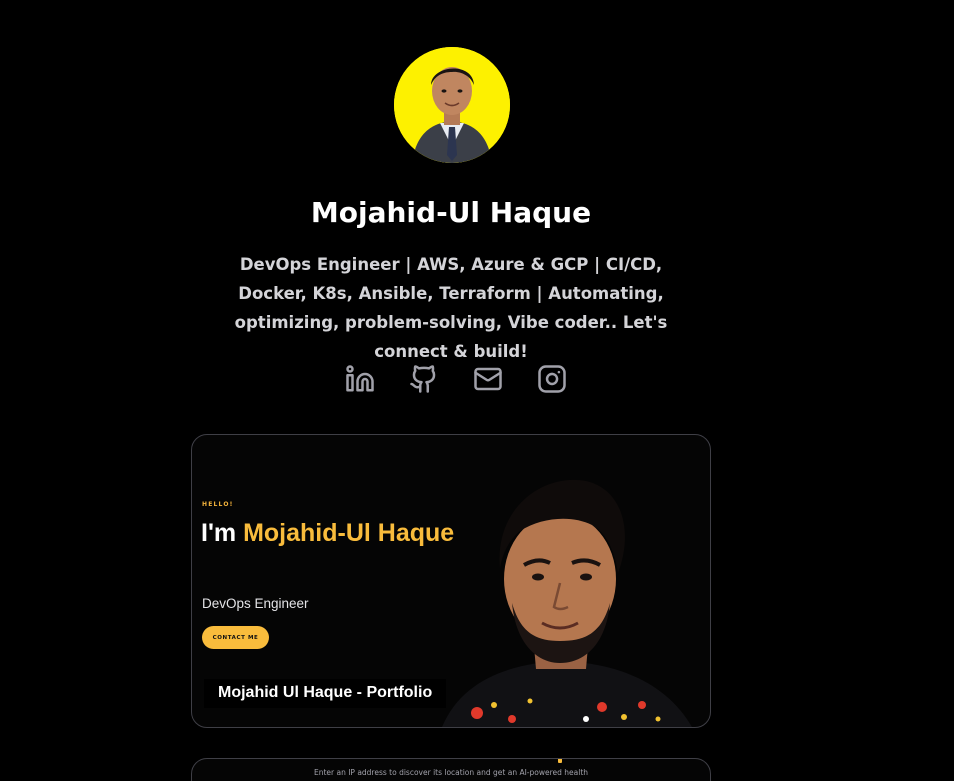 This screenshot has height=781, width=954. I want to click on mail-icon, so click(488, 379).